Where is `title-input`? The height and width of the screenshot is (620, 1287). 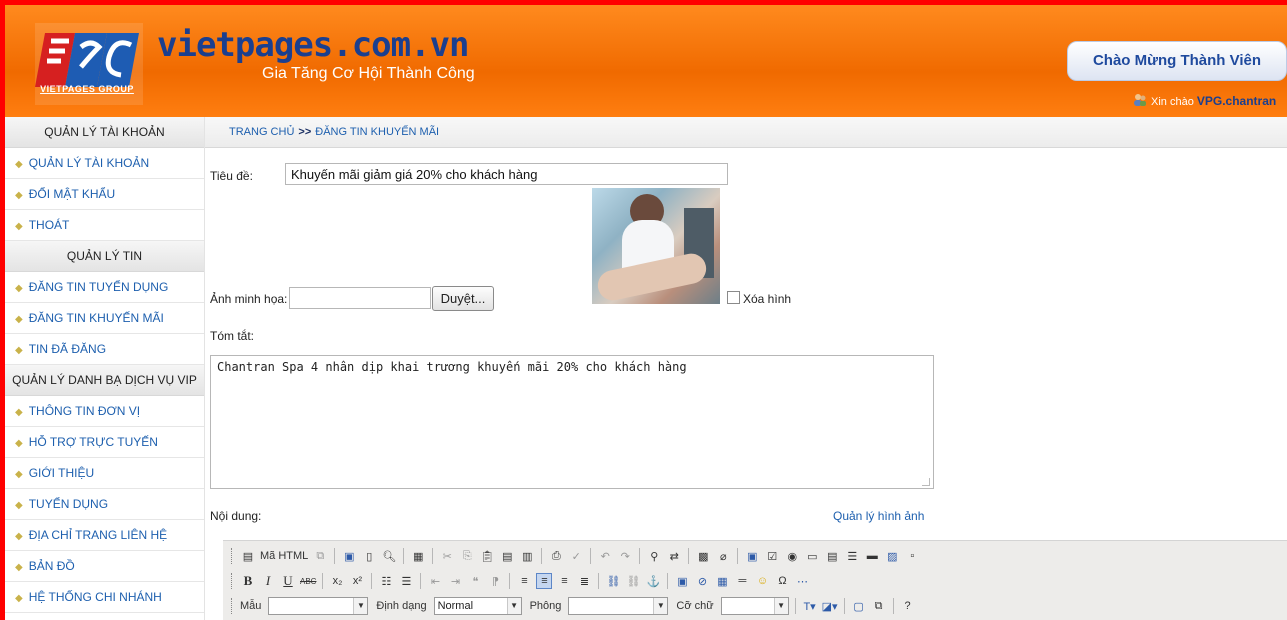
title-input is located at coordinates (506, 174).